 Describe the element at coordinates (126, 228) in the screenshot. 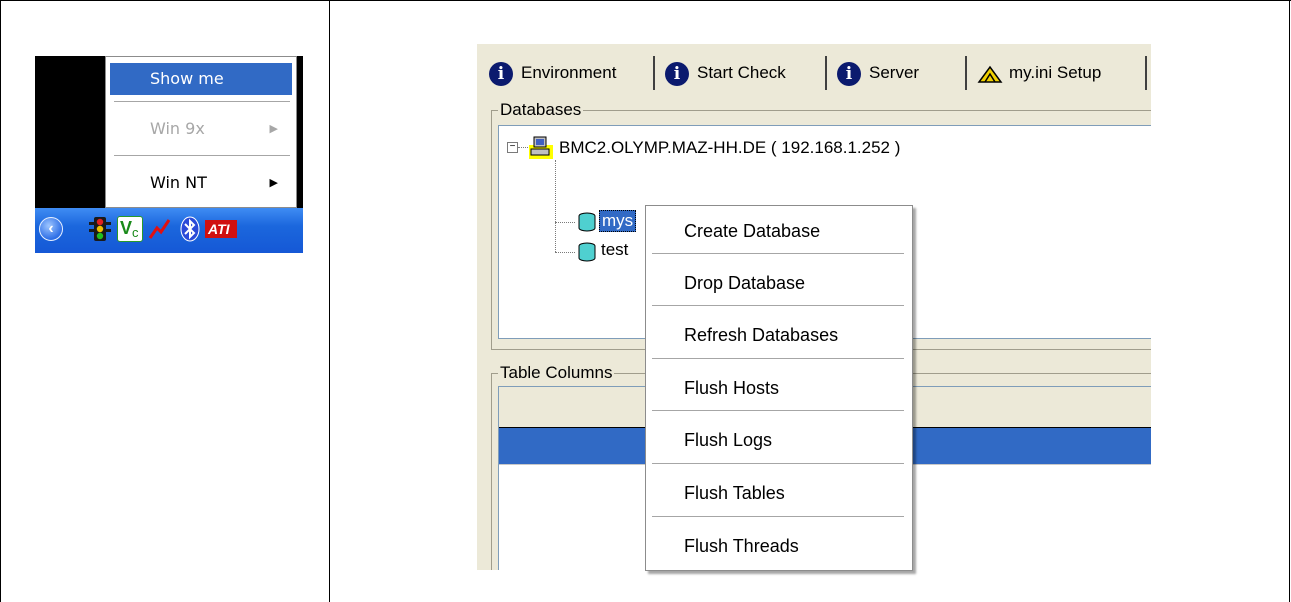

I see `vc-icon-letter: V` at that location.